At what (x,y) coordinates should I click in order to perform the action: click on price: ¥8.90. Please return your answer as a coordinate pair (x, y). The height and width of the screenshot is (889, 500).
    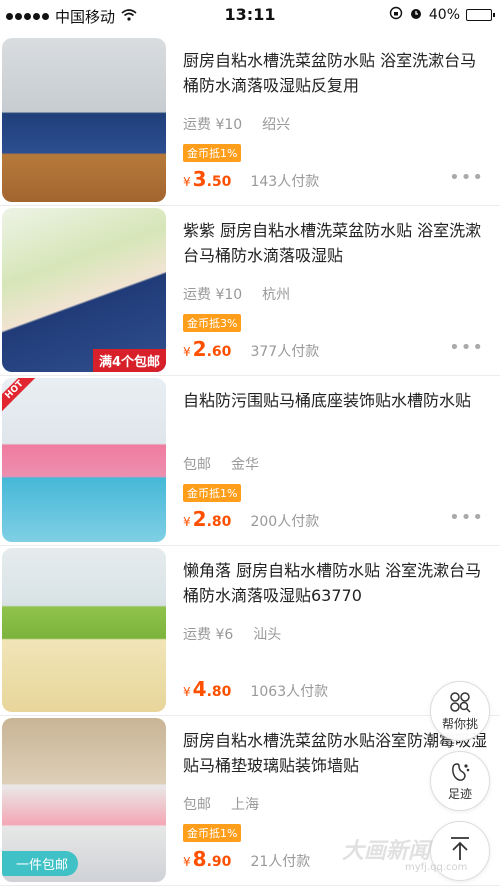
    Looking at the image, I should click on (207, 859).